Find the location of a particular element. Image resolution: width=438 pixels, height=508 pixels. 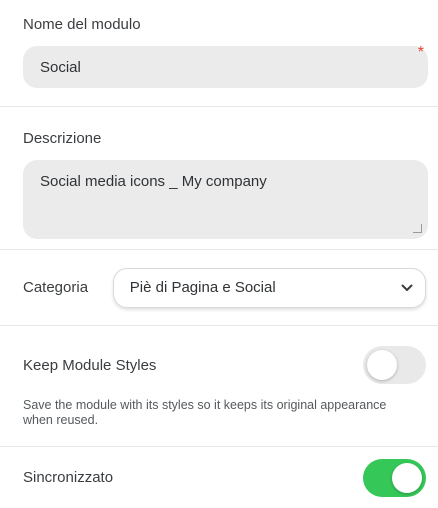

category-section: Categoria Piè di Pagina e Social is located at coordinates (219, 288).